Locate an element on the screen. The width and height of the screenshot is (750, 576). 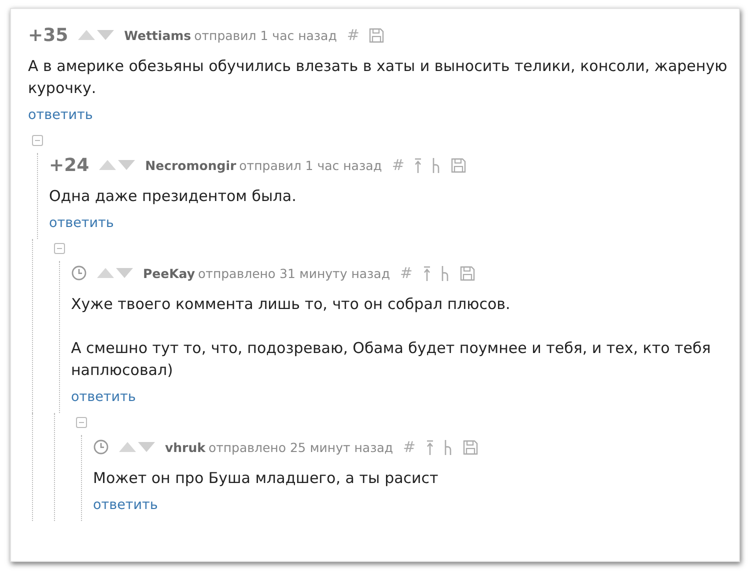
post-time: отправлено 25 минут назад is located at coordinates (301, 447).